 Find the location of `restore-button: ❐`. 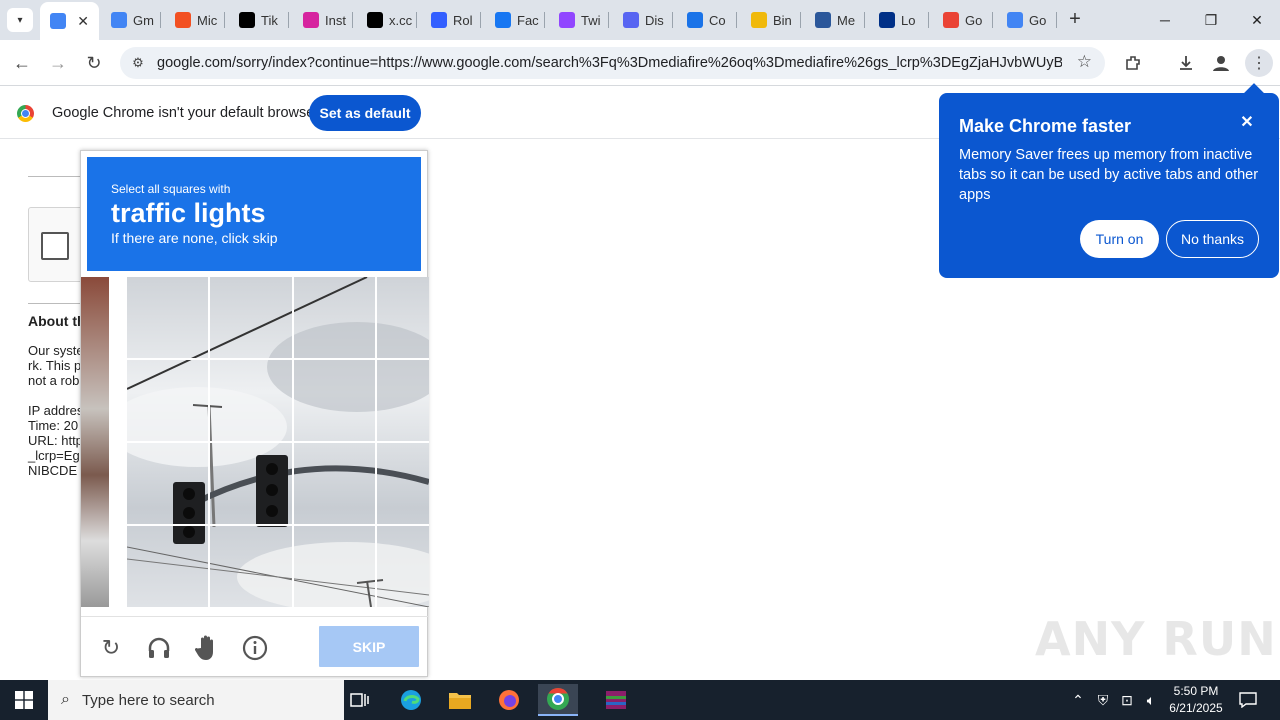

restore-button: ❐ is located at coordinates (1211, 20).